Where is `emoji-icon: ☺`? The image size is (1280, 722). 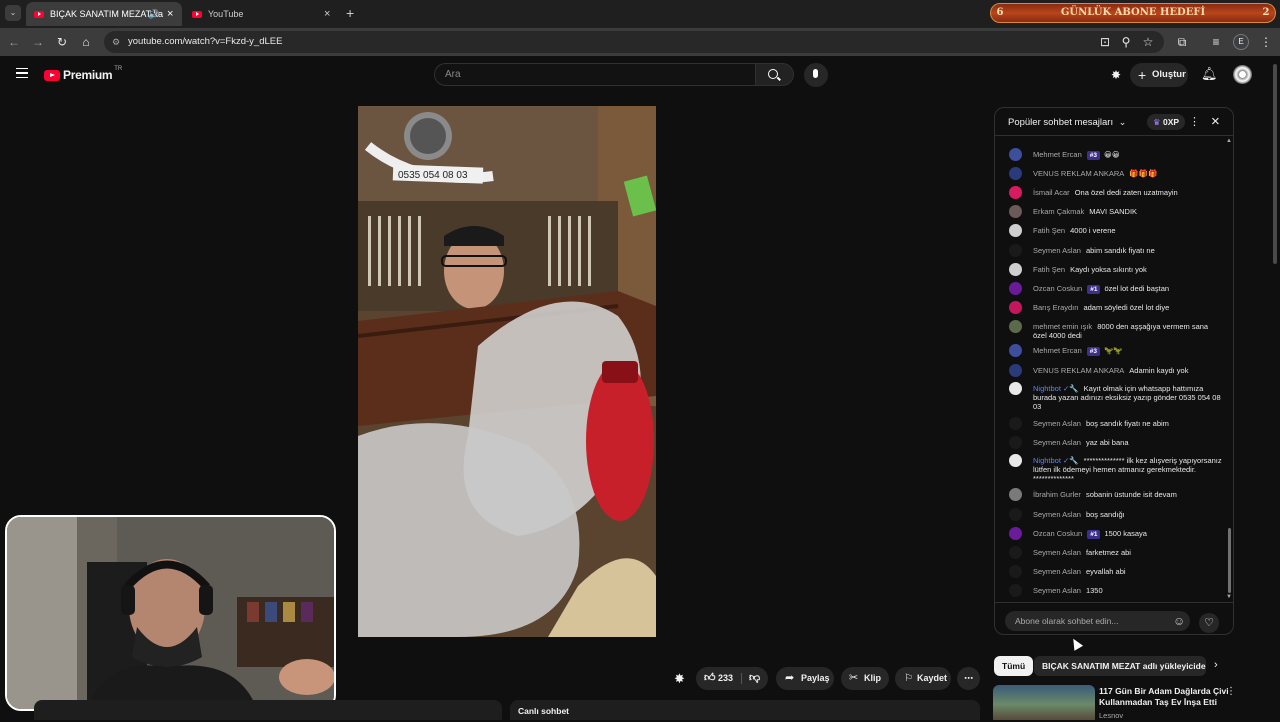
emoji-icon: ☺ is located at coordinates (1179, 621).